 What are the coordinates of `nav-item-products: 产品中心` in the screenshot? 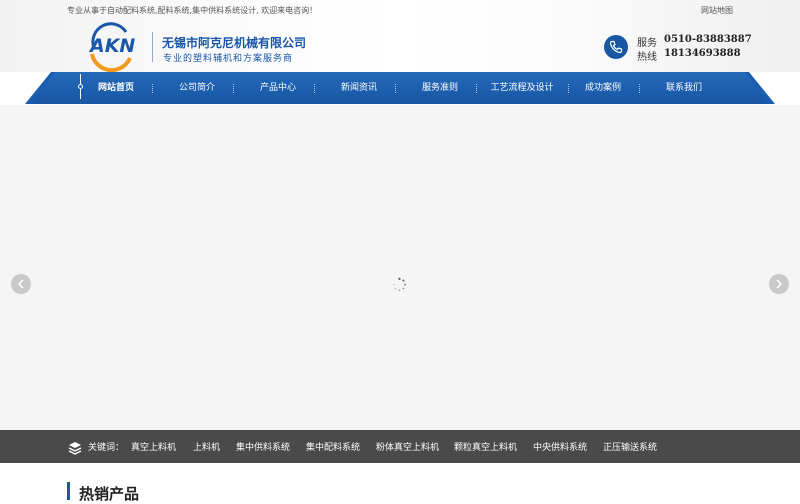 It's located at (278, 88).